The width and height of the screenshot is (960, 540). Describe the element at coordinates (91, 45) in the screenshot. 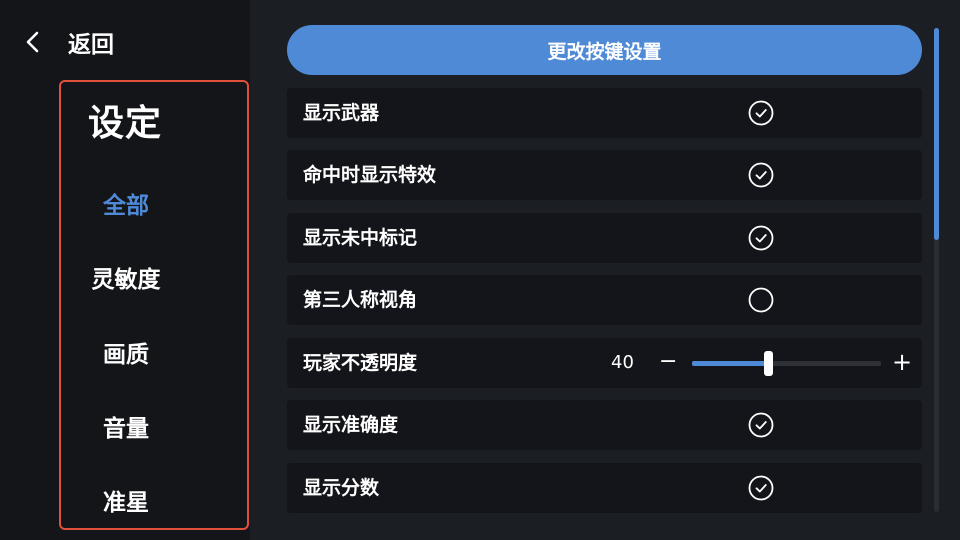

I see `back-label: 返回` at that location.